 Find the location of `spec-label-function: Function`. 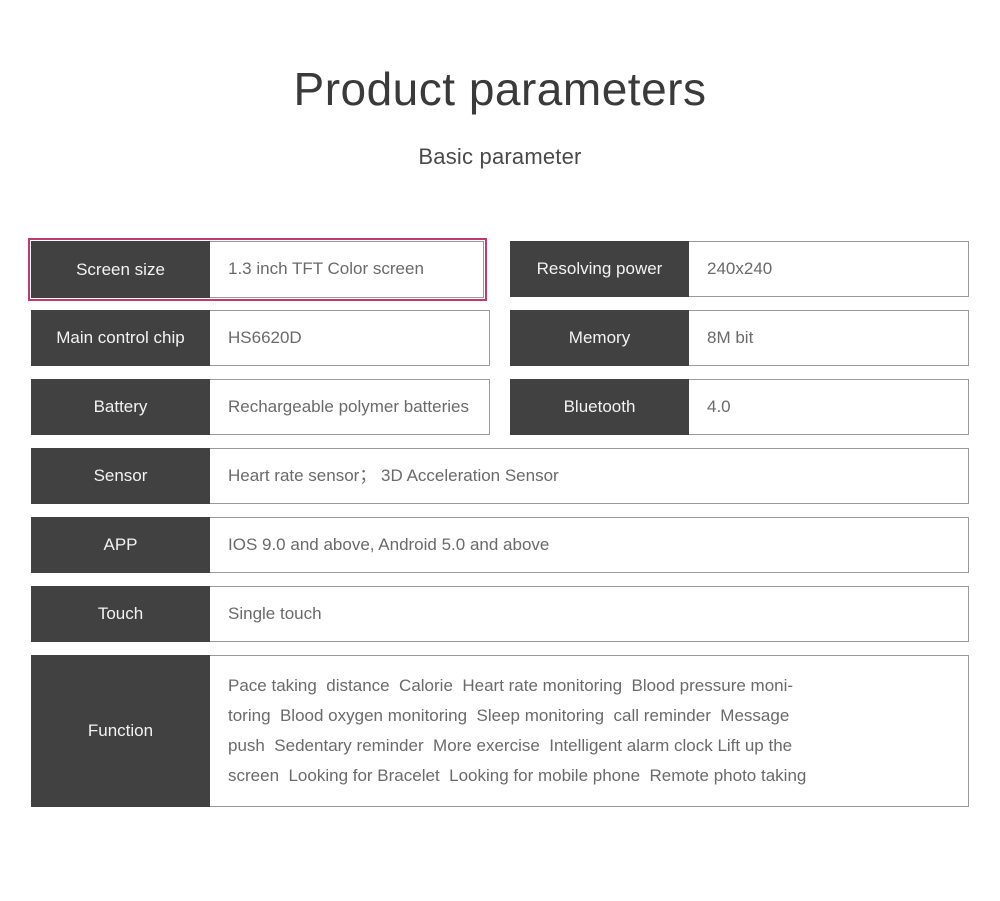

spec-label-function: Function is located at coordinates (120, 731).